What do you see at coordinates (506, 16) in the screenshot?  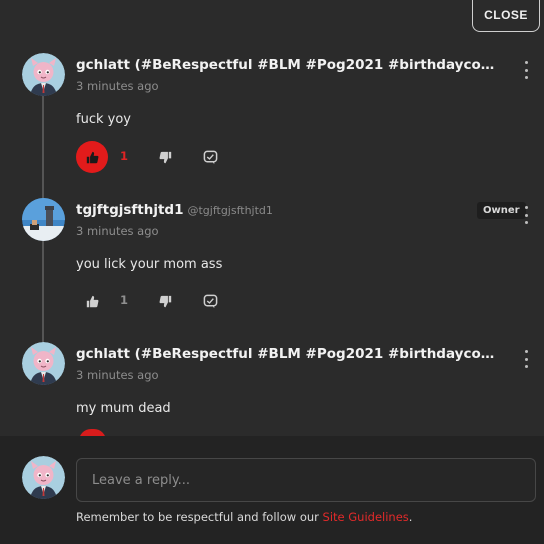 I see `close-button: CLOSE` at bounding box center [506, 16].